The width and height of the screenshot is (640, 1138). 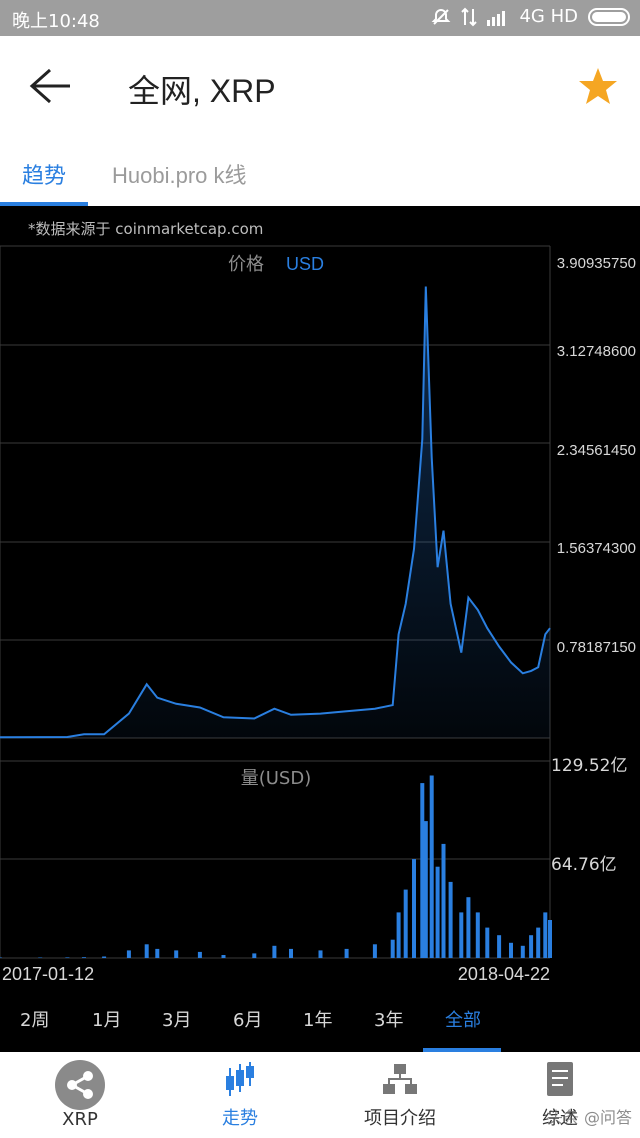 I want to click on nav-project-intro: 项目介绍, so click(x=400, y=1095).